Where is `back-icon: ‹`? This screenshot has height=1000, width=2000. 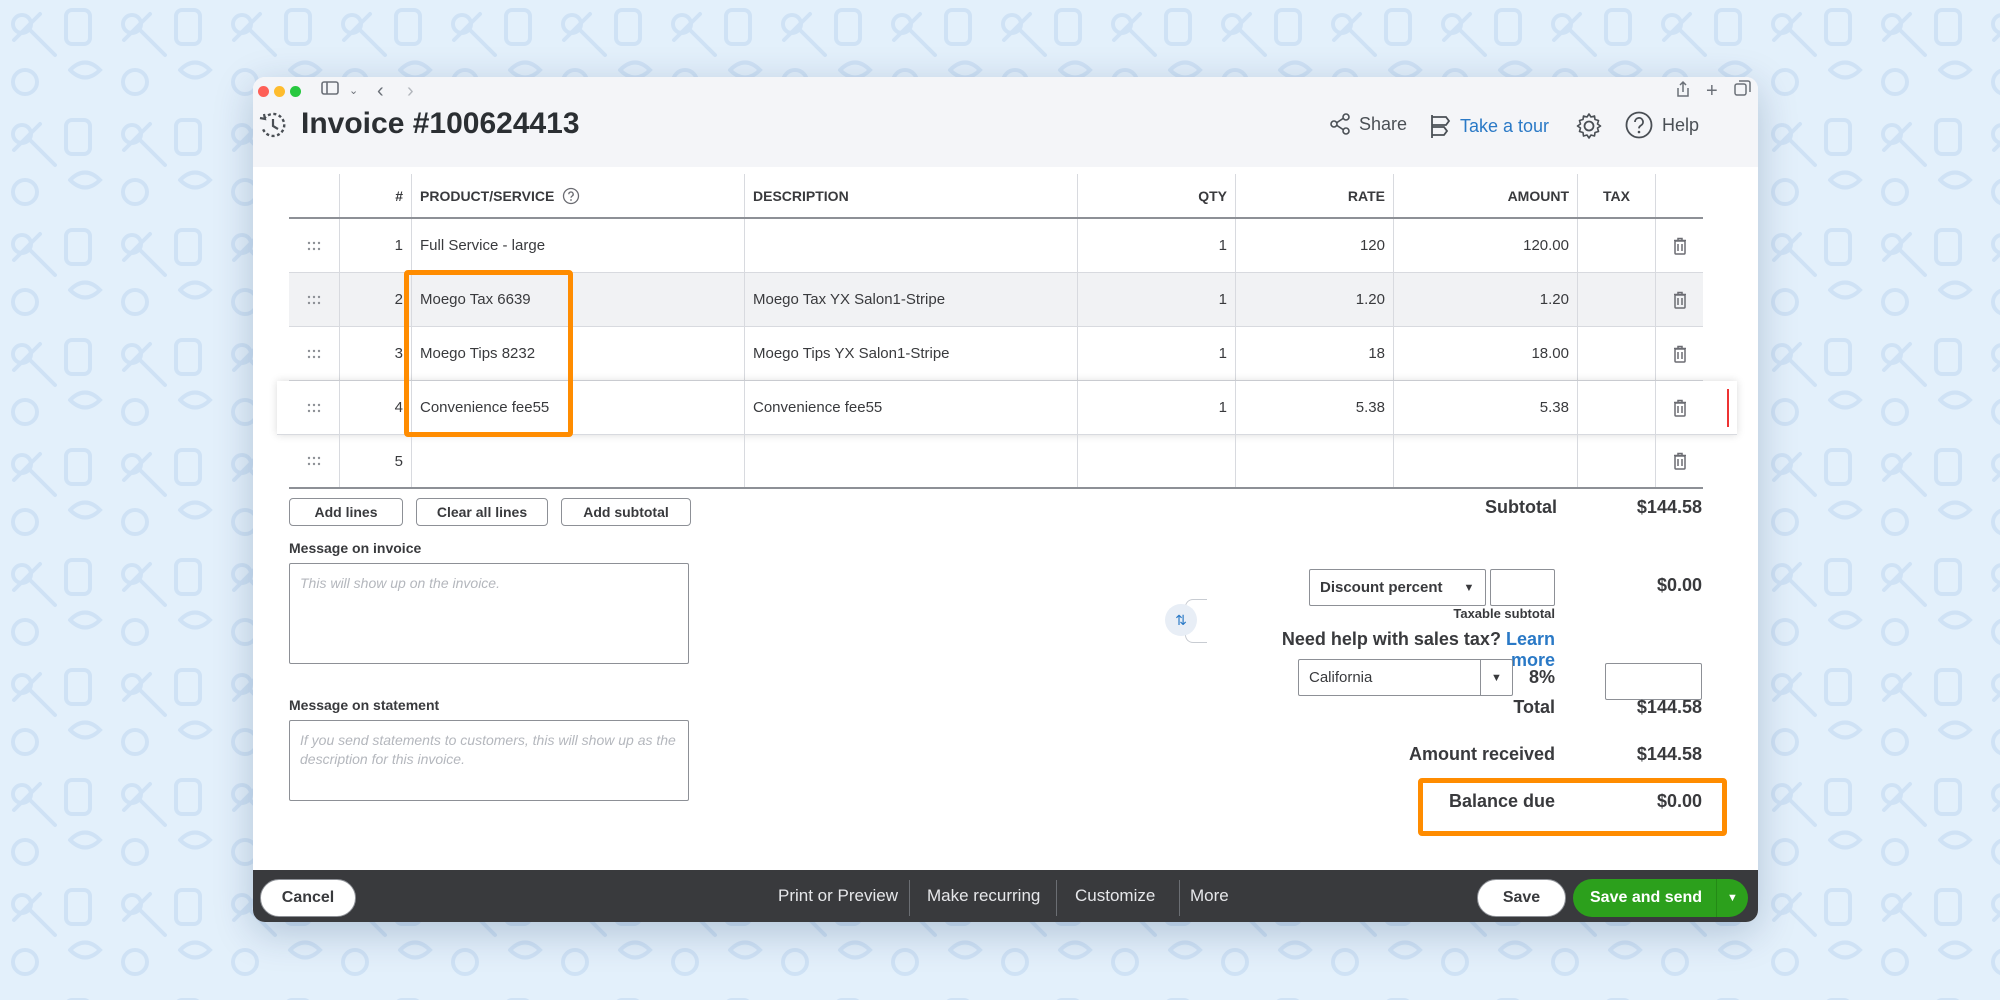
back-icon: ‹ is located at coordinates (380, 91).